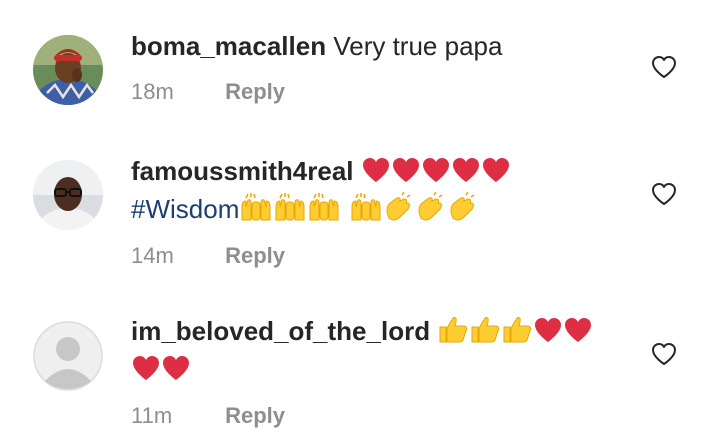 The width and height of the screenshot is (720, 447). I want to click on comment-text-line, so click(371, 371).